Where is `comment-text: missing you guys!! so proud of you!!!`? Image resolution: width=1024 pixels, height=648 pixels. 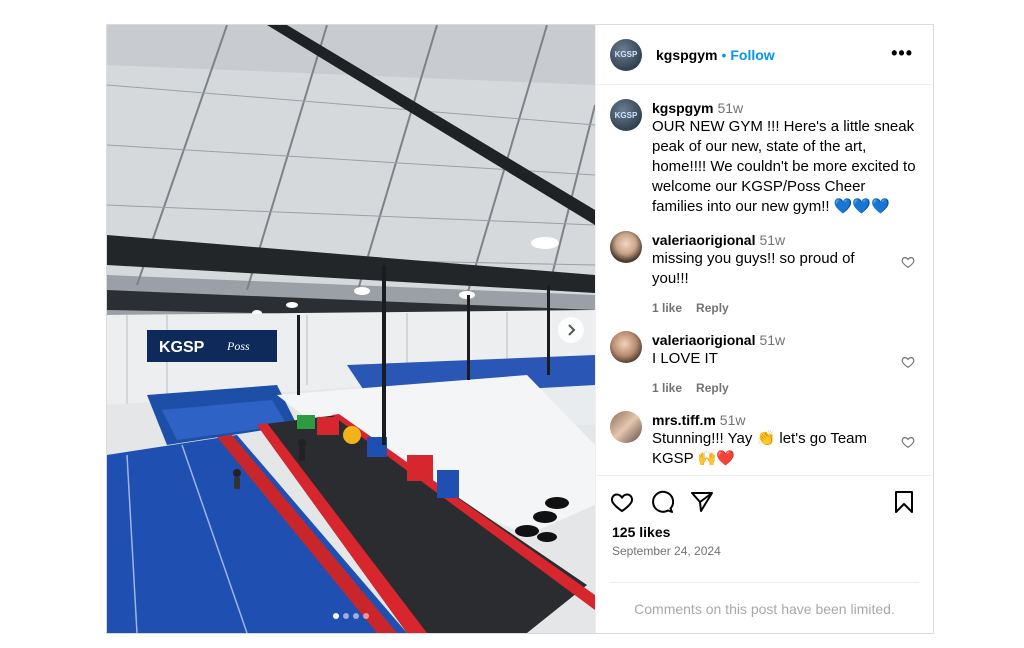
comment-text: missing you guys!! so proud of you!!! is located at coordinates (753, 268).